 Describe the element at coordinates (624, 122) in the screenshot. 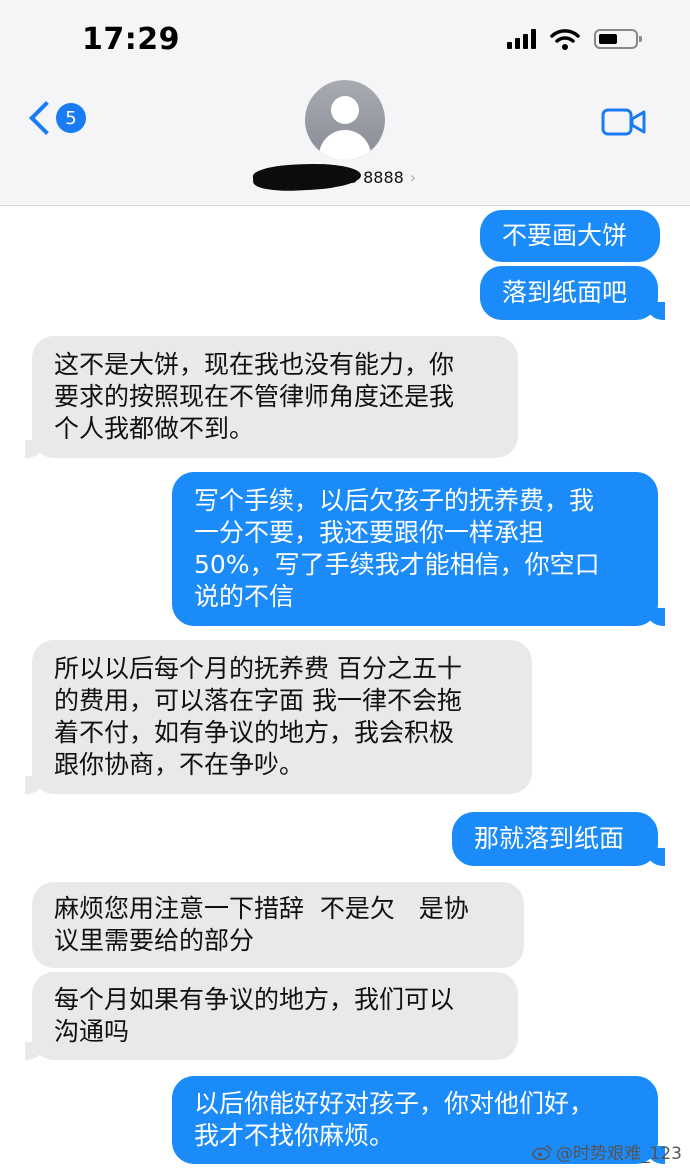

I see `video-call-icon` at that location.